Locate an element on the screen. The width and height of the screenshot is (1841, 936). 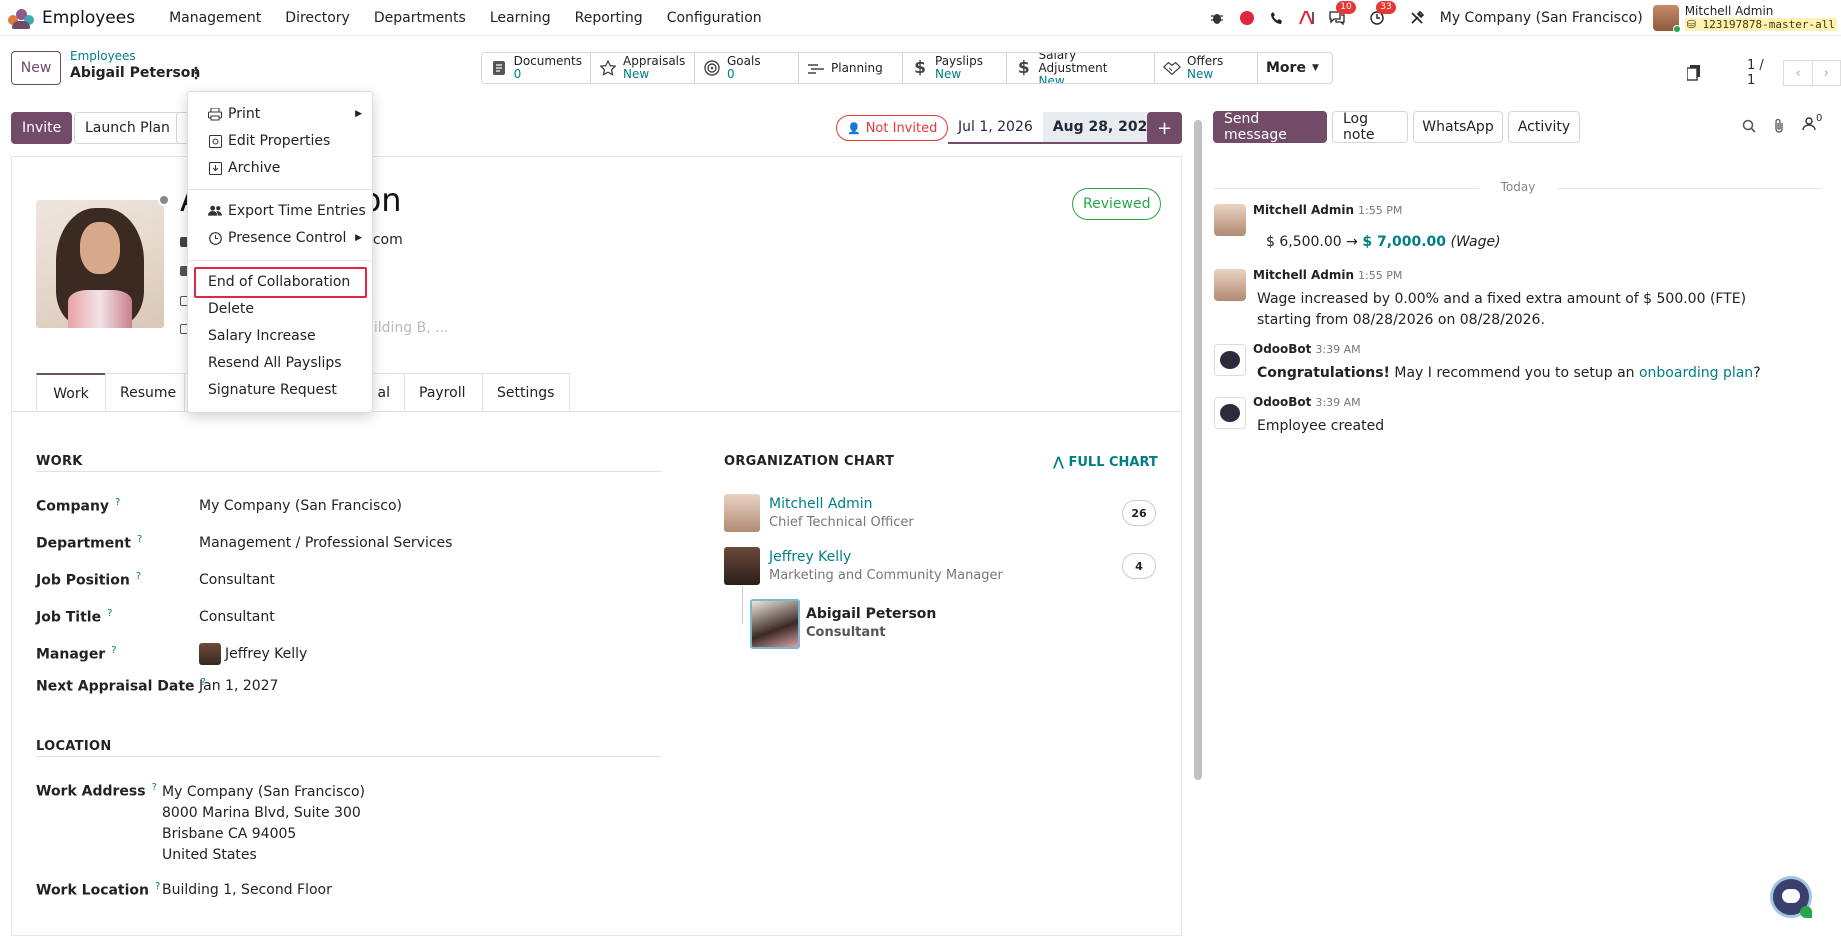
menu-item-signature-request: Signature Request is located at coordinates (280, 390).